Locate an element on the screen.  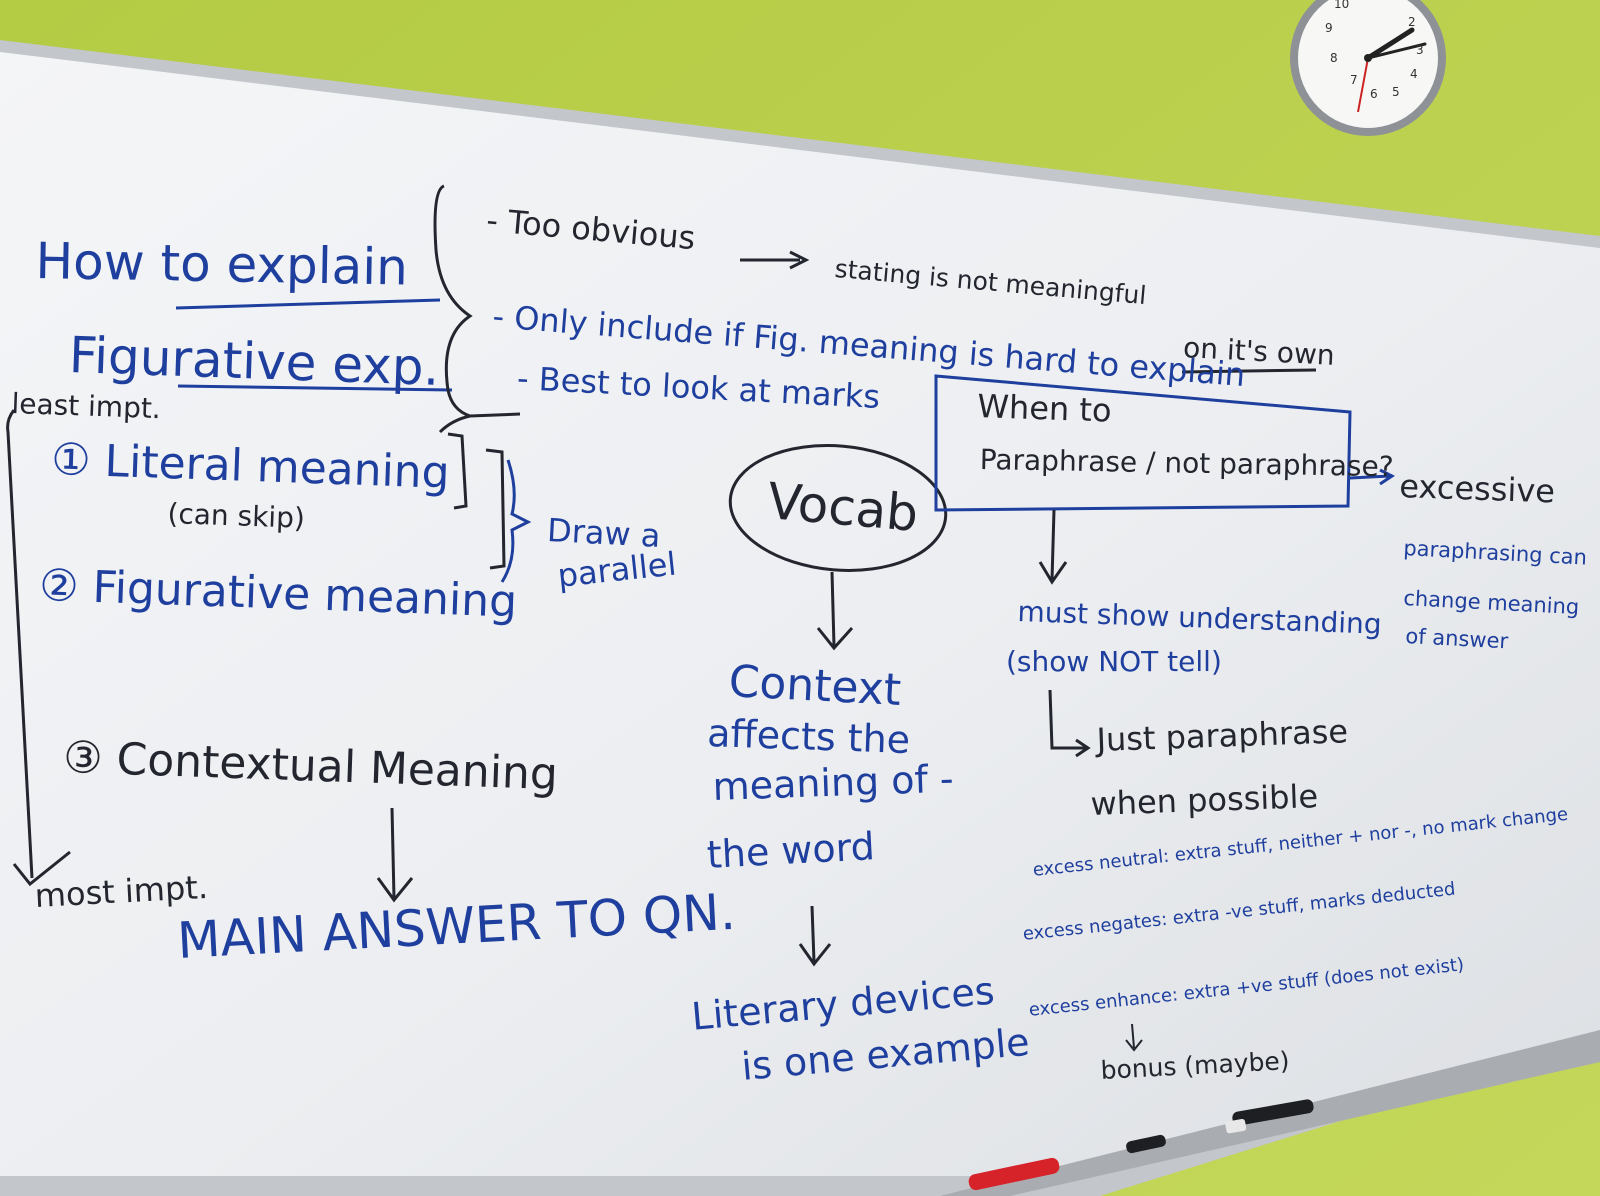
context-label: Context is located at coordinates (815, 686).